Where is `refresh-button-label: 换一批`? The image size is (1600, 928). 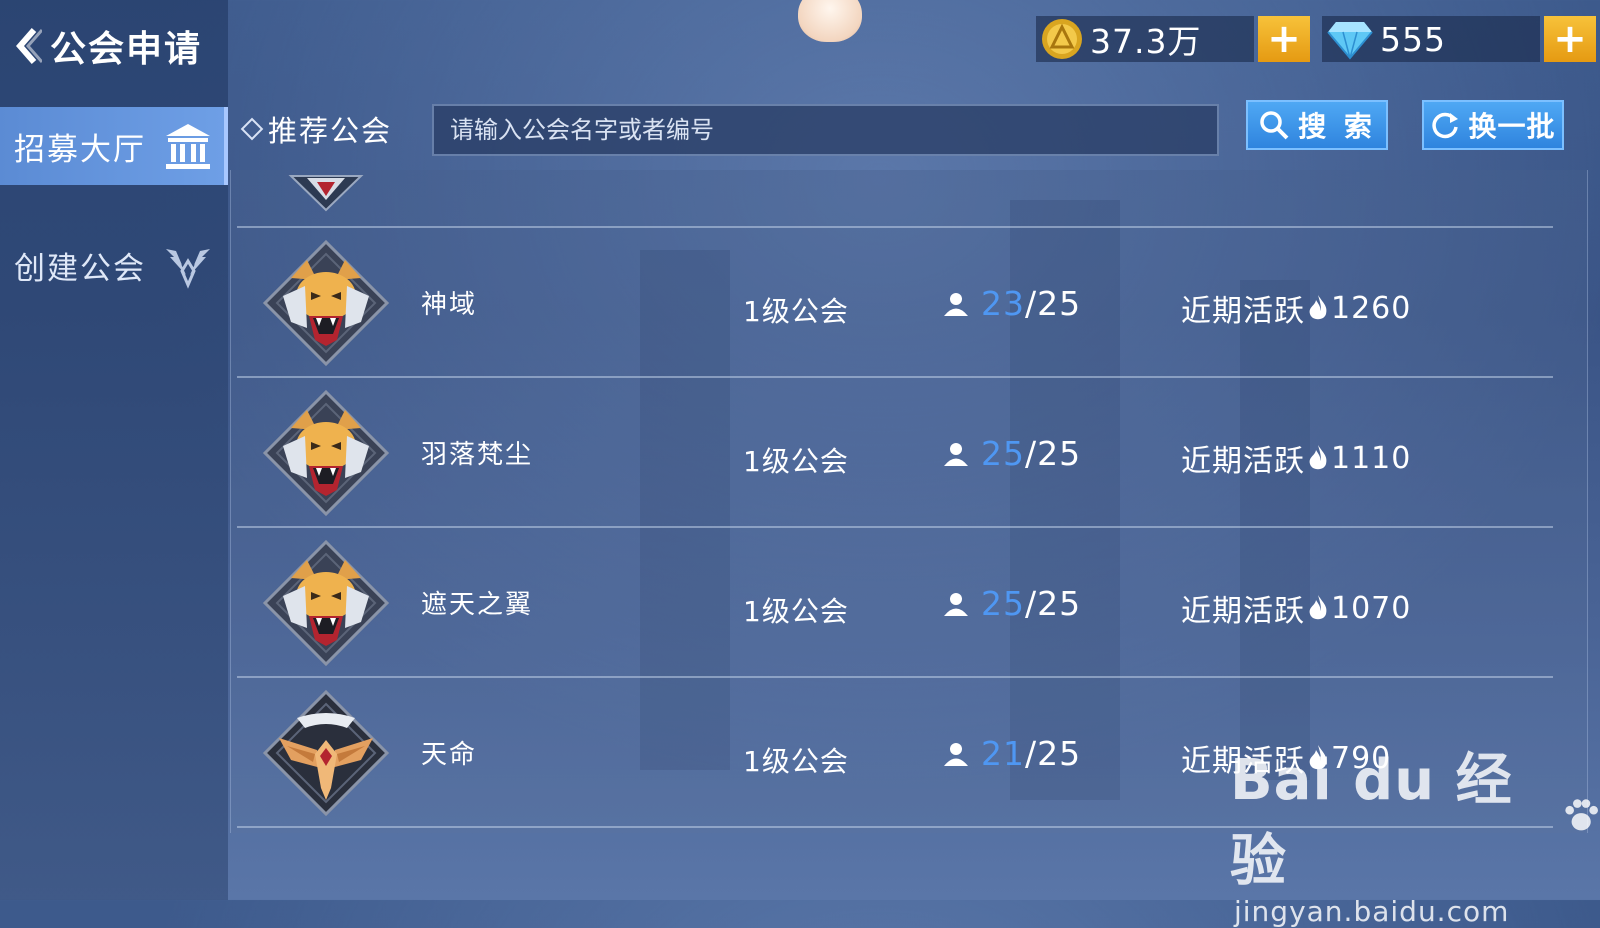 refresh-button-label: 换一批 is located at coordinates (1512, 126).